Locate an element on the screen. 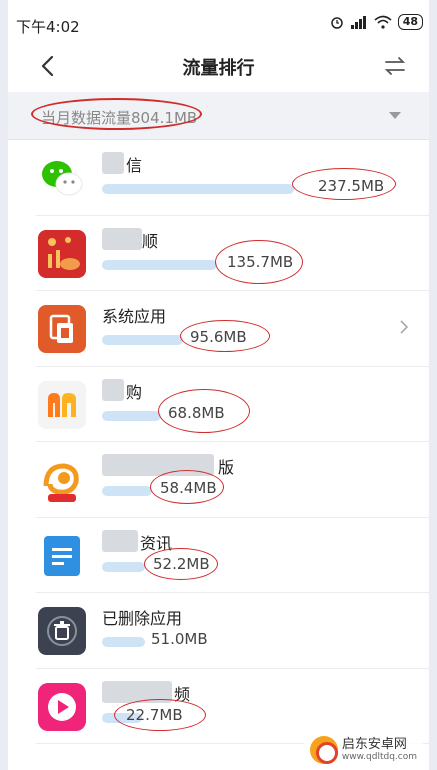 The image size is (437, 770). chevron-down-icon is located at coordinates (395, 115).